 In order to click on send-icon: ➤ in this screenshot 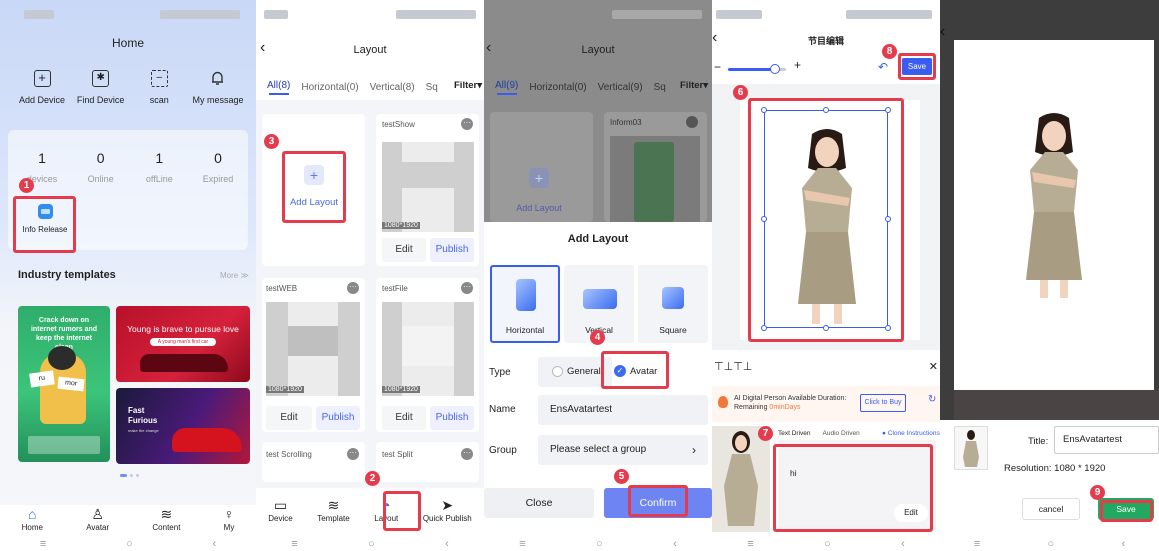, I will do `click(447, 505)`.